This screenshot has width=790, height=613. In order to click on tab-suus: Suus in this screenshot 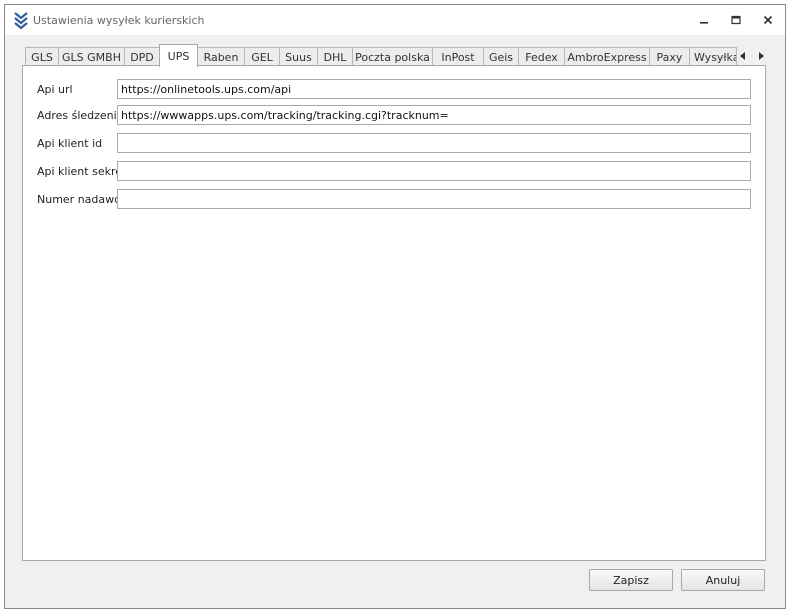, I will do `click(298, 56)`.